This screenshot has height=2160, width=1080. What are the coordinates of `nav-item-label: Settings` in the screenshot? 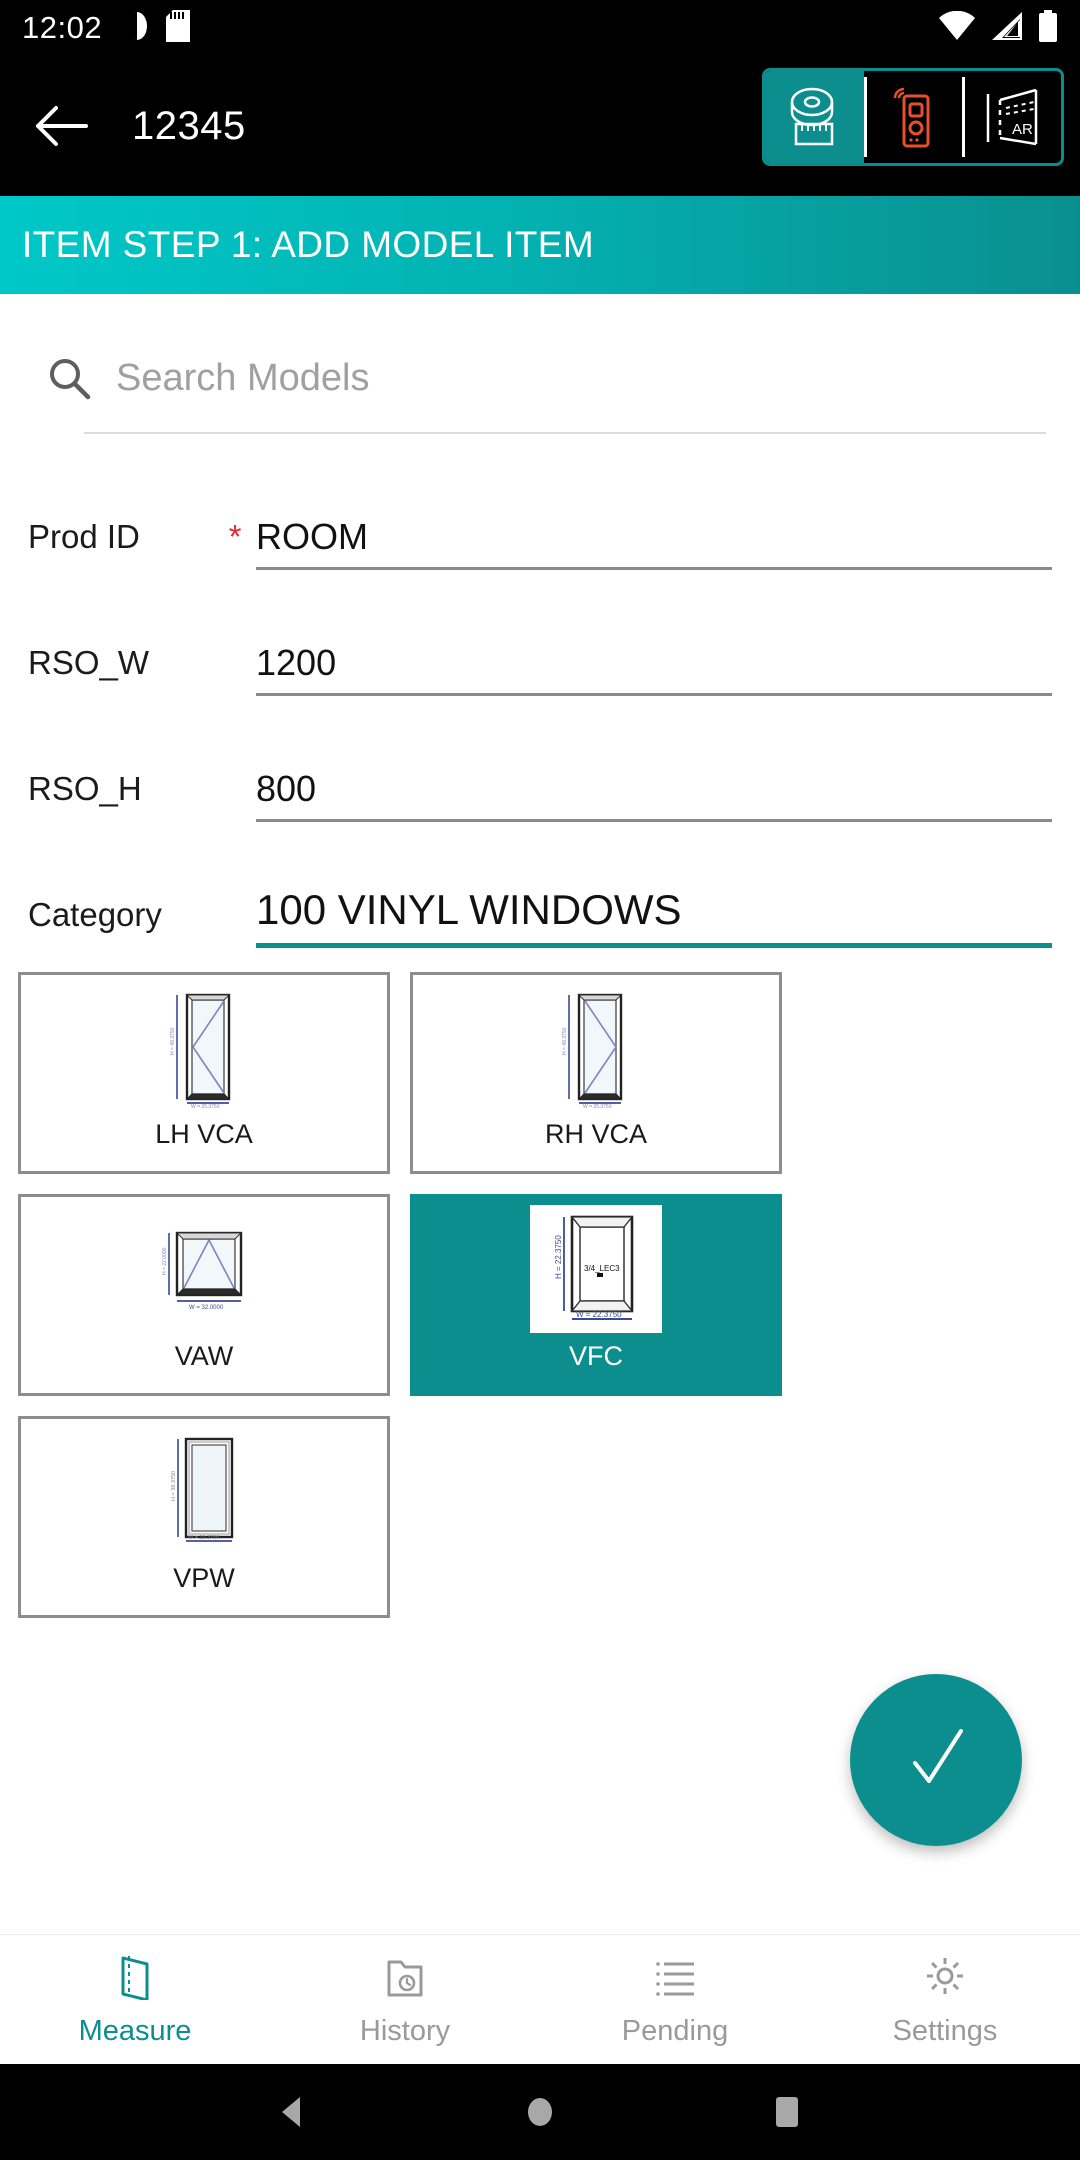 It's located at (945, 2030).